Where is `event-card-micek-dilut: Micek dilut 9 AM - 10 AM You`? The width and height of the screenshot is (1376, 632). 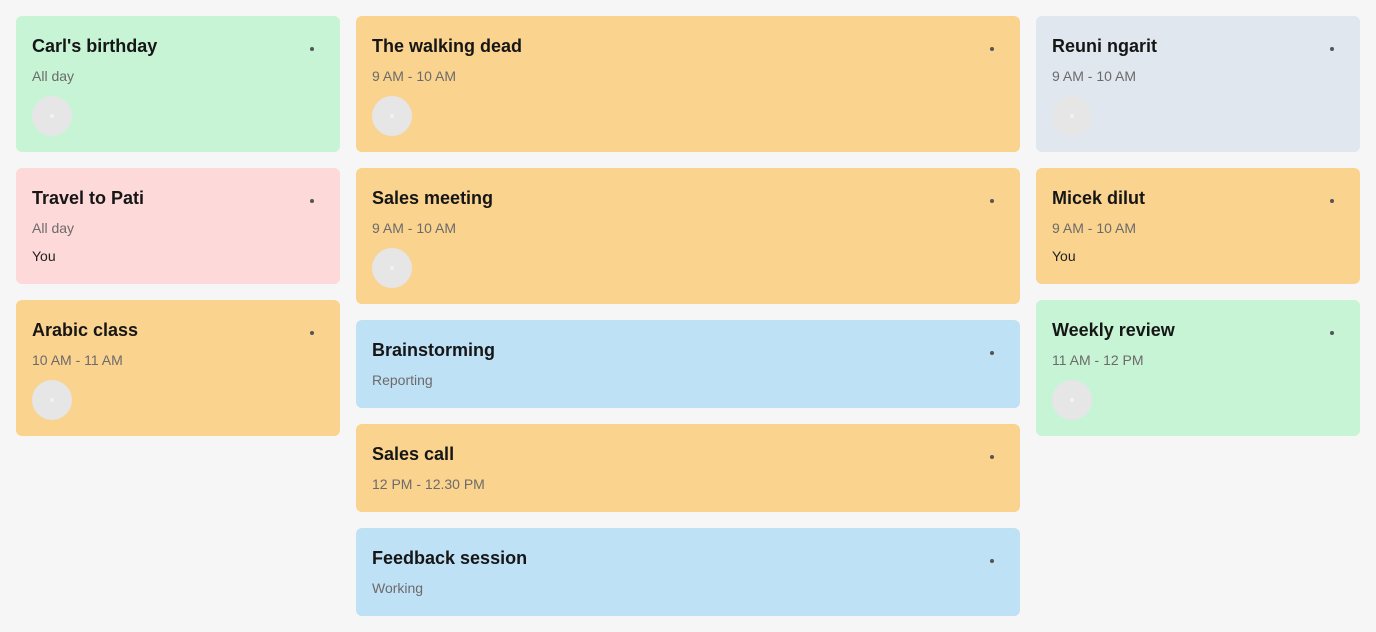
event-card-micek-dilut: Micek dilut 9 AM - 10 AM You is located at coordinates (1198, 226).